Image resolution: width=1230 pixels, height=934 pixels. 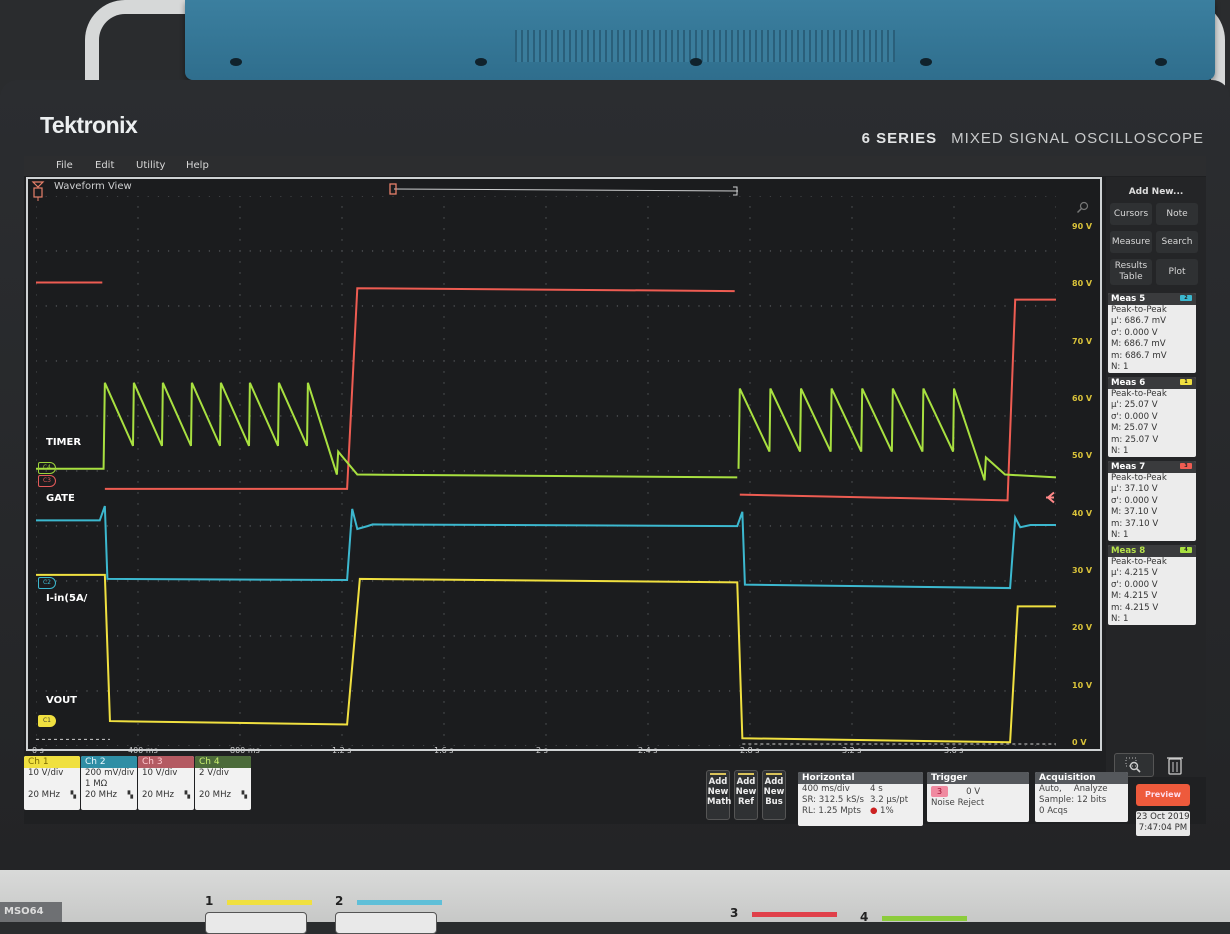 I want to click on menu-edit: Edit, so click(x=104, y=165).